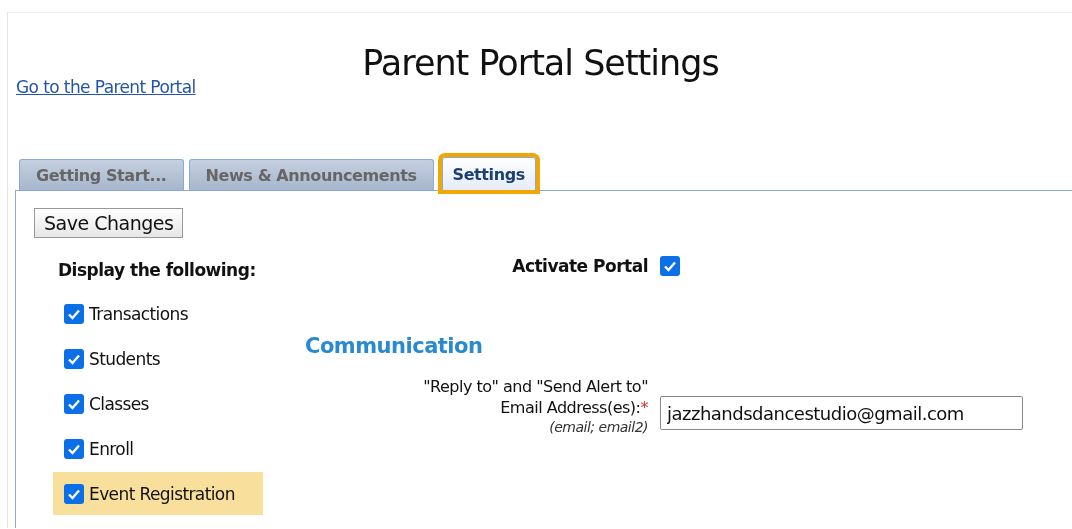 This screenshot has width=1072, height=529. What do you see at coordinates (841, 413) in the screenshot?
I see `email-field: jazzhandsdancestudio@gmail.com` at bounding box center [841, 413].